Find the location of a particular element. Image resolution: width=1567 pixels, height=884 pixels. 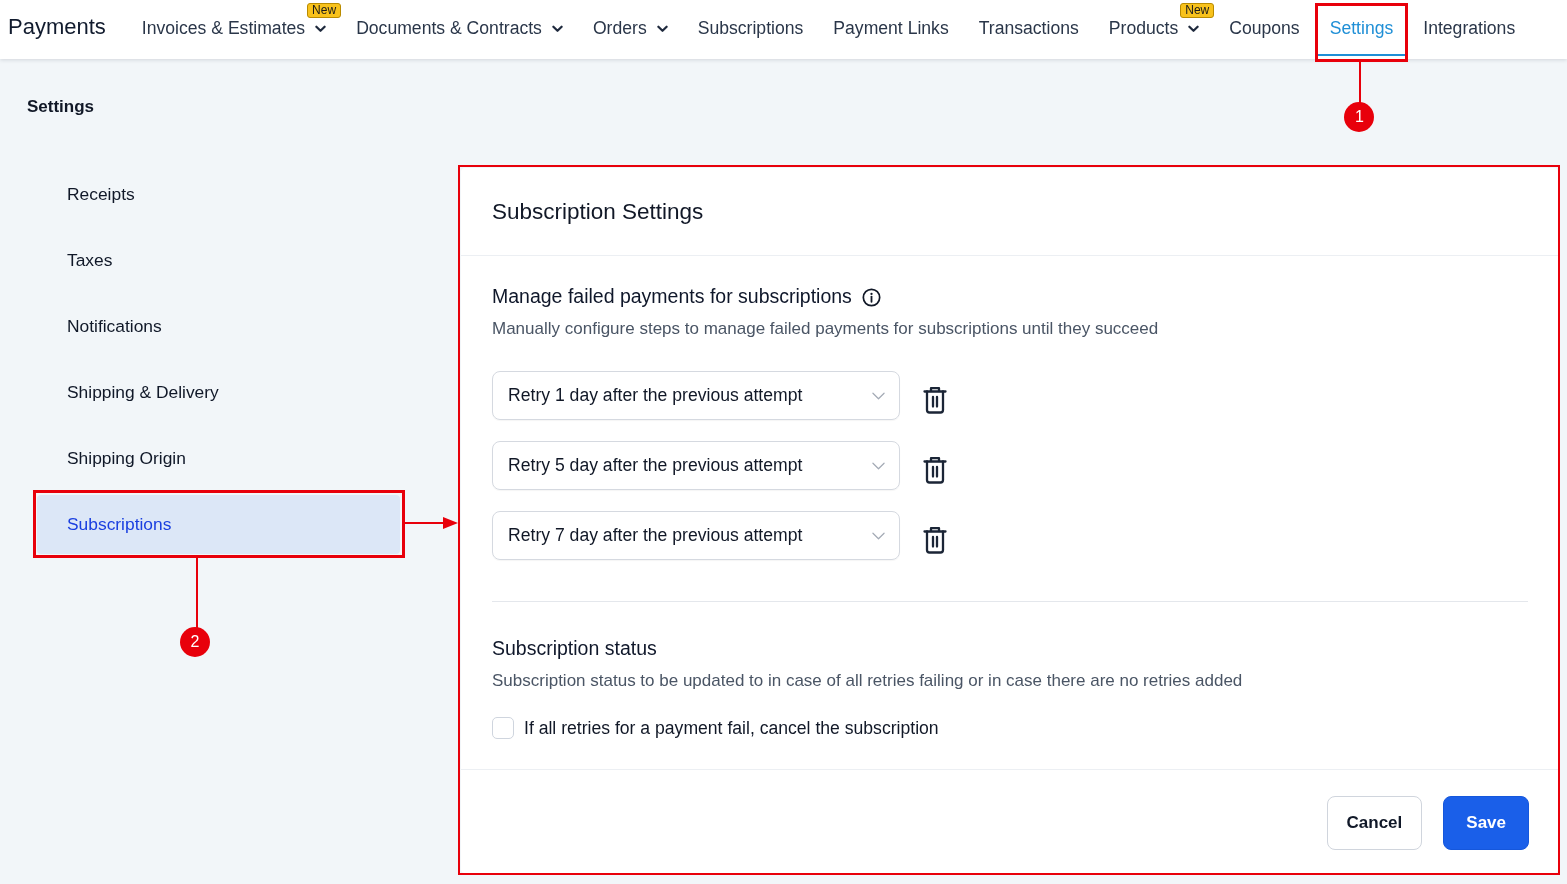

sidebar-item: Shipping Origin is located at coordinates (218, 458).